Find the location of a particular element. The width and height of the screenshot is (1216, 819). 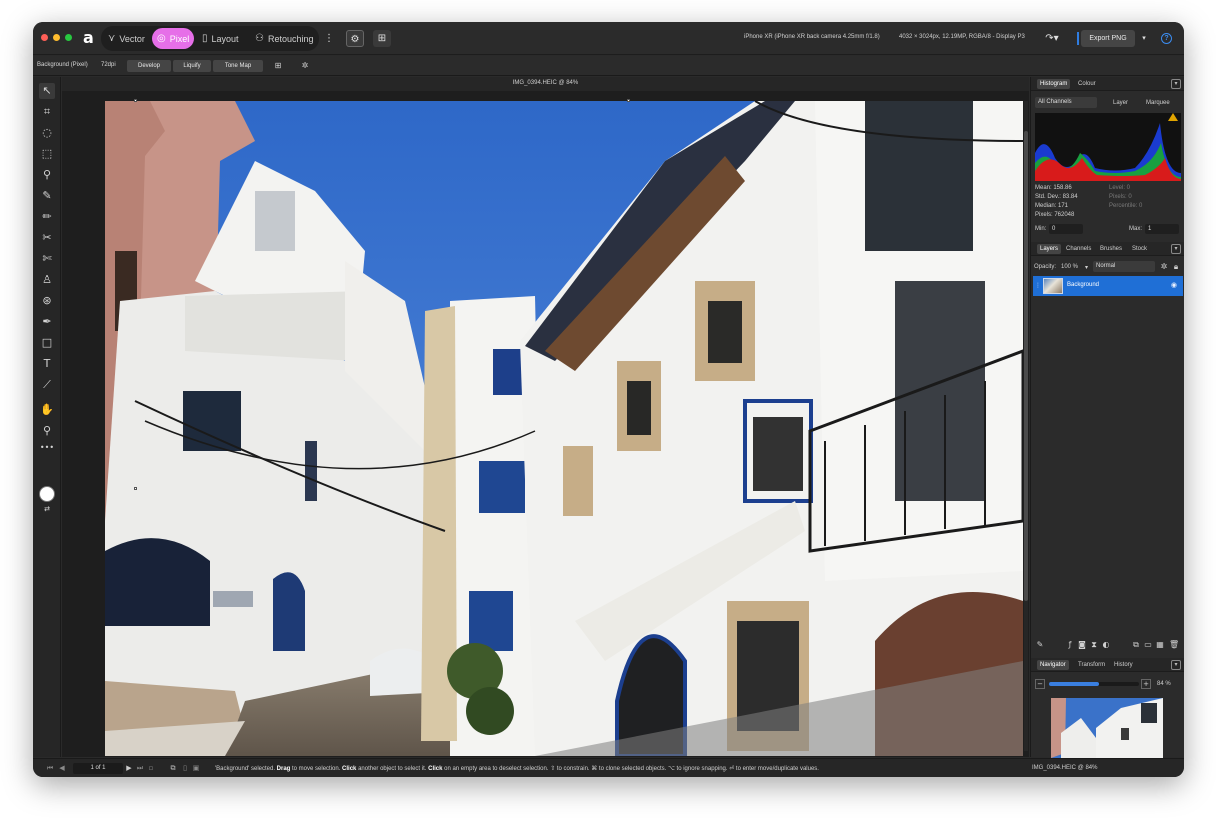

edit-layer-icon: ✎ is located at coordinates (1040, 645).